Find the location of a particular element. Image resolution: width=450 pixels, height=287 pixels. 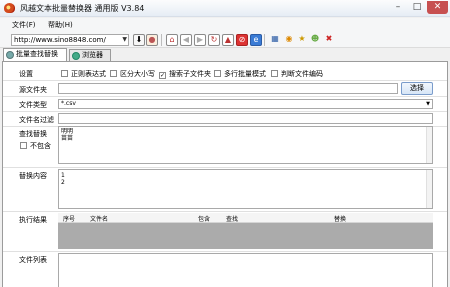

palette-icon: ◉ is located at coordinates (289, 40).